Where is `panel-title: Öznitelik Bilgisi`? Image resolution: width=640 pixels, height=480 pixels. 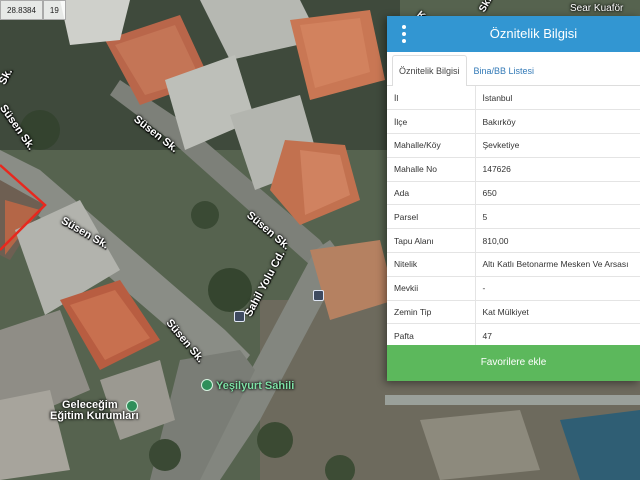
panel-title: Öznitelik Bilgisi is located at coordinates (533, 33).